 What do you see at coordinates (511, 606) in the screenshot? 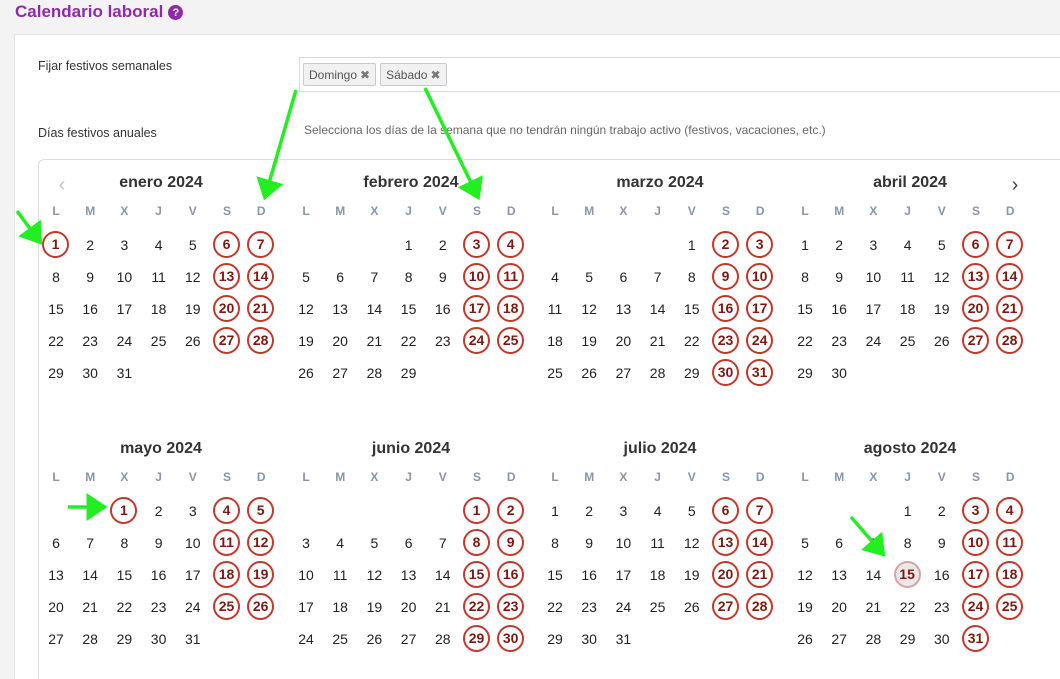
I see `holiday-day: 23` at bounding box center [511, 606].